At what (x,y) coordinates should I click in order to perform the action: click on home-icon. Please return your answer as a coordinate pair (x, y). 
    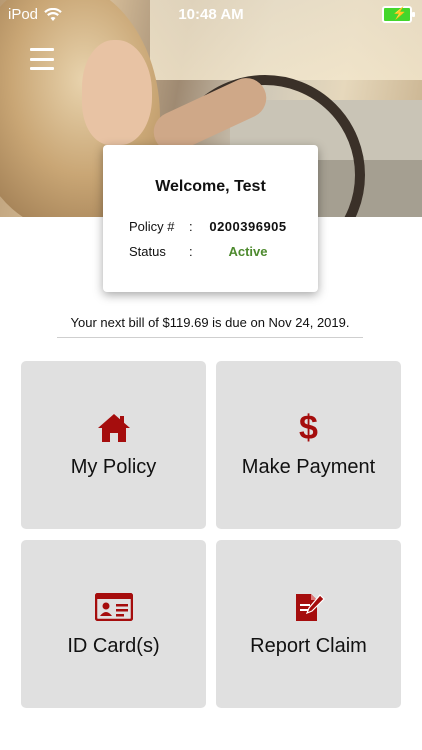
    Looking at the image, I should click on (113, 428).